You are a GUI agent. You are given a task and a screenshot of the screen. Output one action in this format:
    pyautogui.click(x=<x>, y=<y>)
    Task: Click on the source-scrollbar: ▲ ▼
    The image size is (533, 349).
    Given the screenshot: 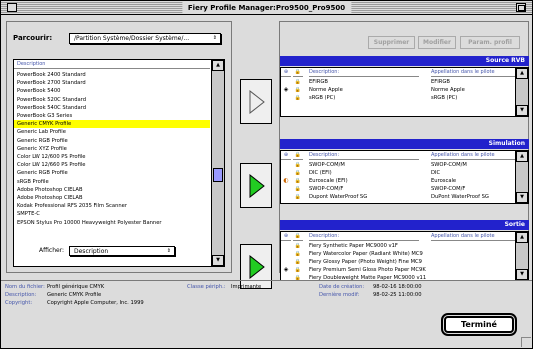 What is the action you would take?
    pyautogui.click(x=521, y=92)
    